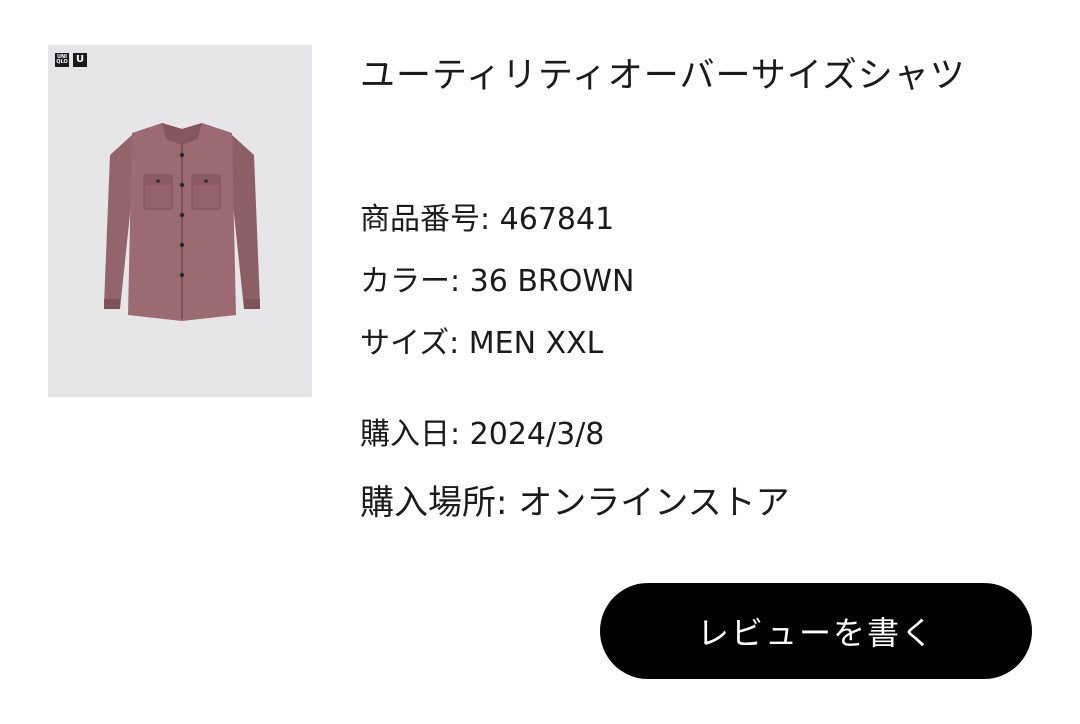 The width and height of the screenshot is (1080, 724). What do you see at coordinates (663, 76) in the screenshot?
I see `product-title: ユーティリティオーバーサイズシャツ` at bounding box center [663, 76].